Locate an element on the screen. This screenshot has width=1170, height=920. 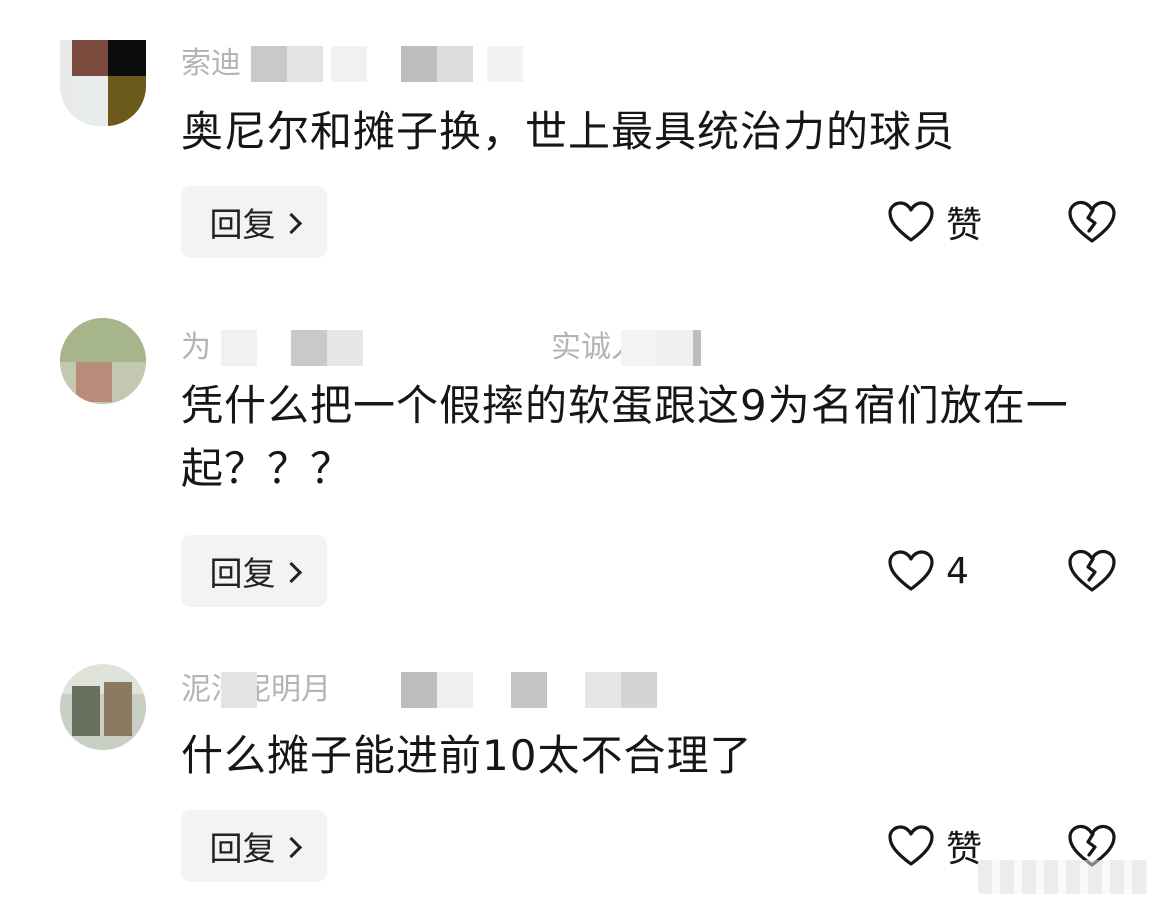
like-count: 4 is located at coordinates (957, 571).